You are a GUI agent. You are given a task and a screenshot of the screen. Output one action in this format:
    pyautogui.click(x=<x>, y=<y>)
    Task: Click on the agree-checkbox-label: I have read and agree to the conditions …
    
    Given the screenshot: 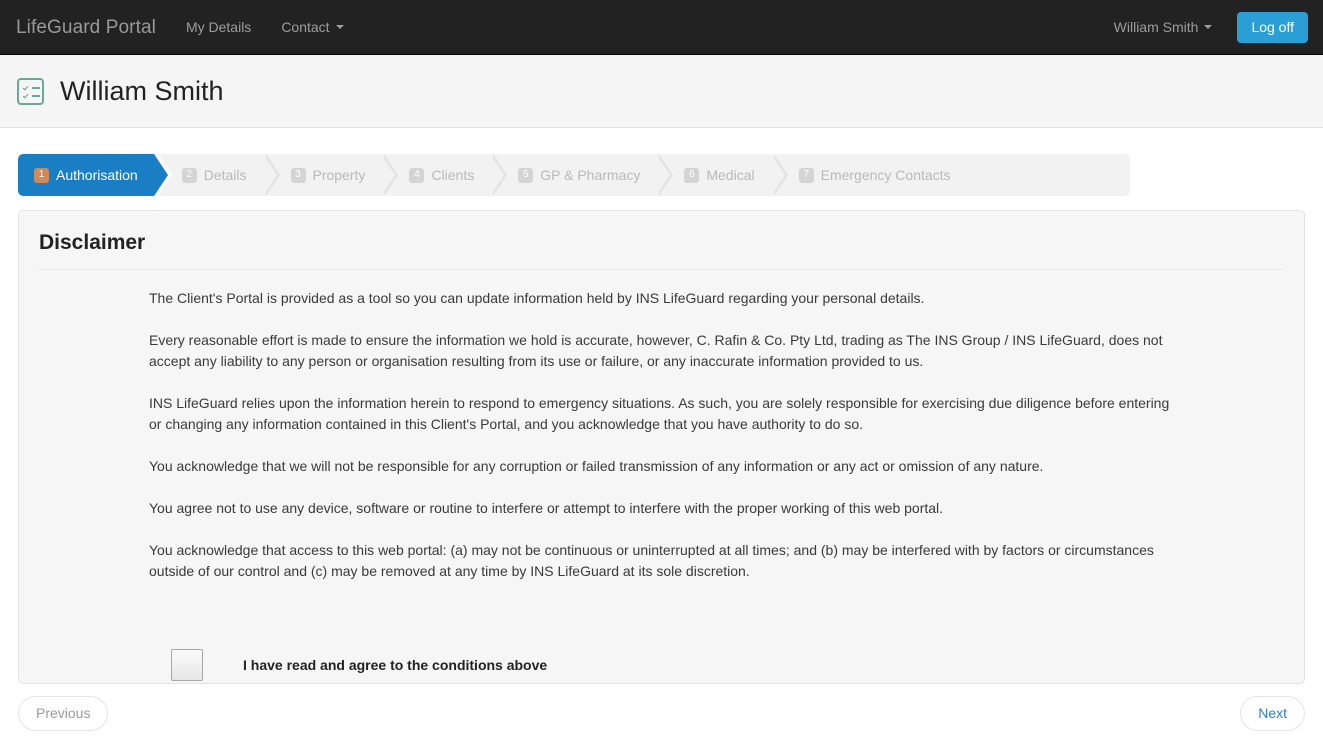 What is the action you would take?
    pyautogui.click(x=395, y=665)
    